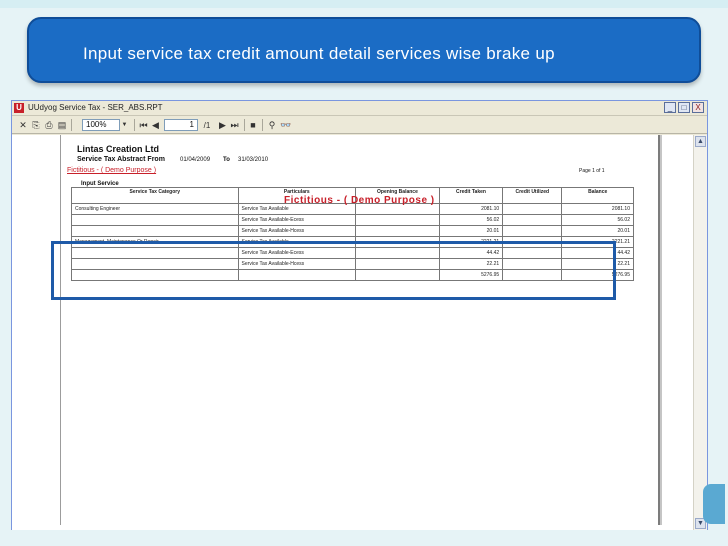 The image size is (728, 546). Describe the element at coordinates (471, 209) in the screenshot. I see `credit-taken-cell: 2081.10` at that location.